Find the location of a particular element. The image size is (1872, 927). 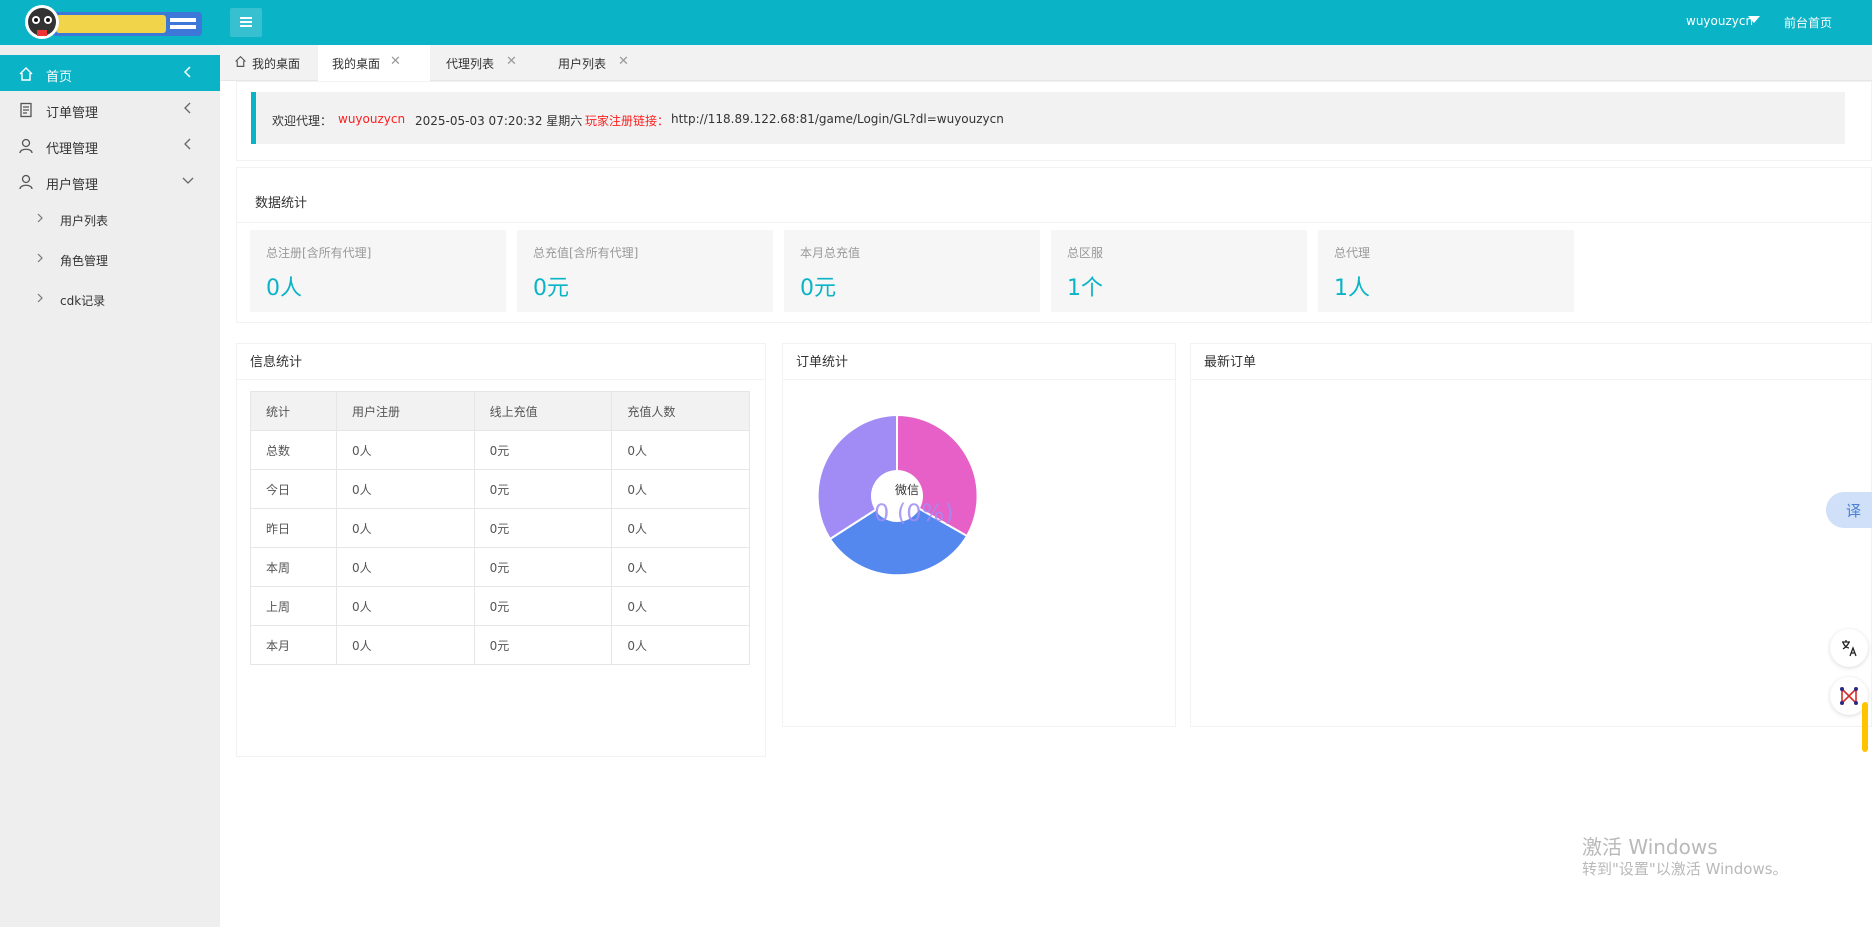

stat-title: 本月总充值 is located at coordinates (830, 253).